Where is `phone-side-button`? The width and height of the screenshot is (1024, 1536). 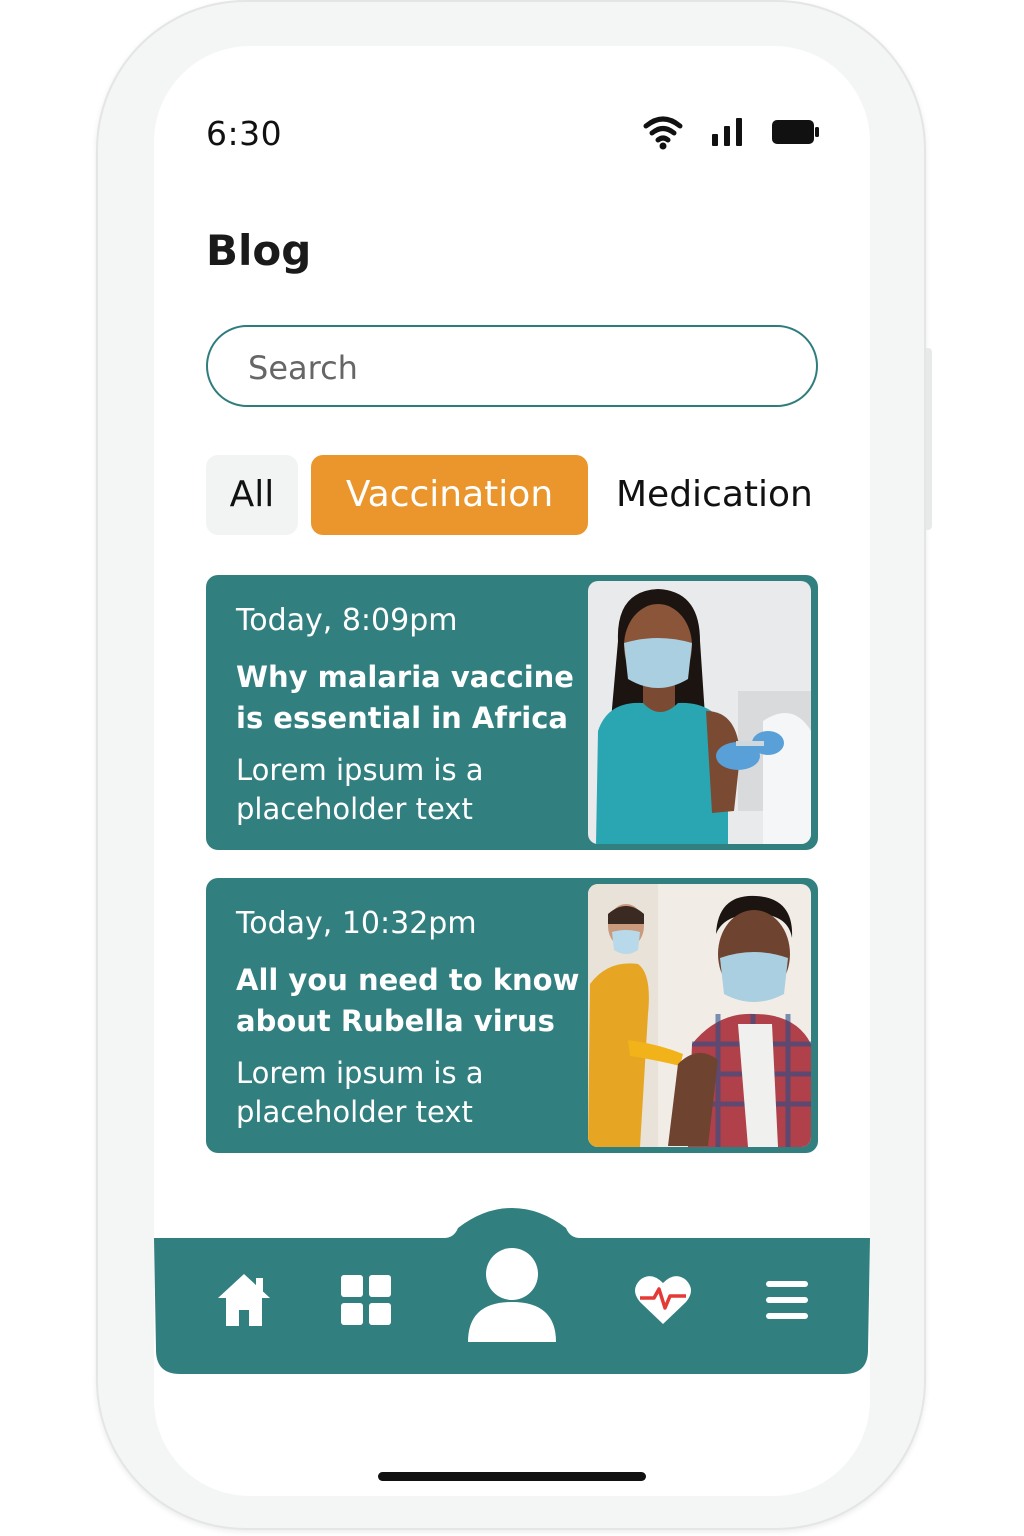
phone-side-button is located at coordinates (929, 439).